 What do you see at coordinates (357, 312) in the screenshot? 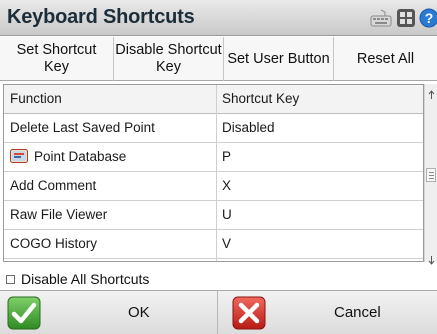
I see `cancel-label: Cancel` at bounding box center [357, 312].